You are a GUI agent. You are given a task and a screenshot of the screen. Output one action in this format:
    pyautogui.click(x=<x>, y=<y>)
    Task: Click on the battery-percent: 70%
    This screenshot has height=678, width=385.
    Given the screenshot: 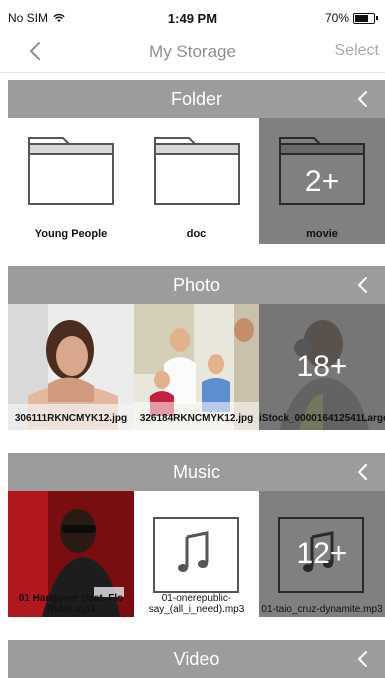 What is the action you would take?
    pyautogui.click(x=336, y=18)
    